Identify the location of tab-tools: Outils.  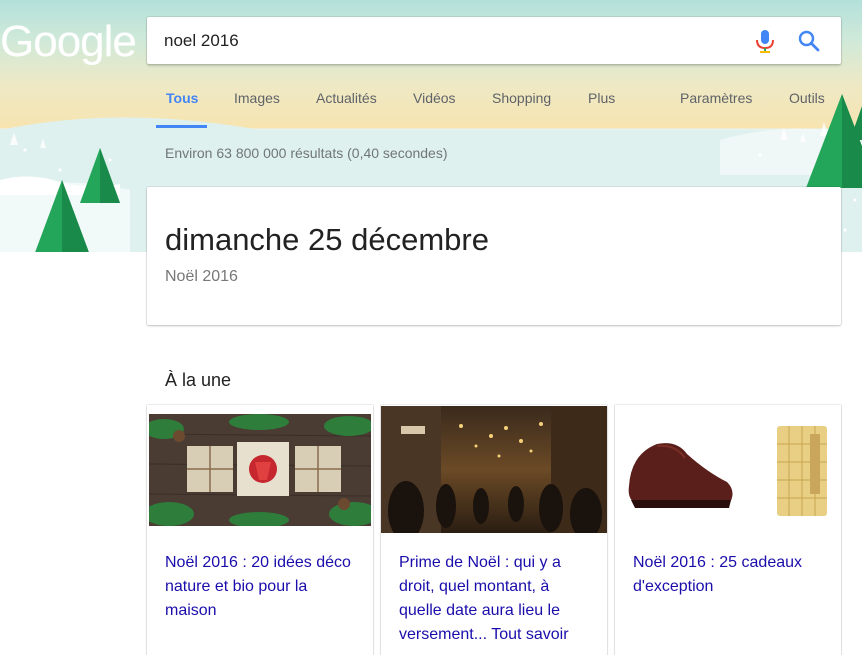
(807, 98).